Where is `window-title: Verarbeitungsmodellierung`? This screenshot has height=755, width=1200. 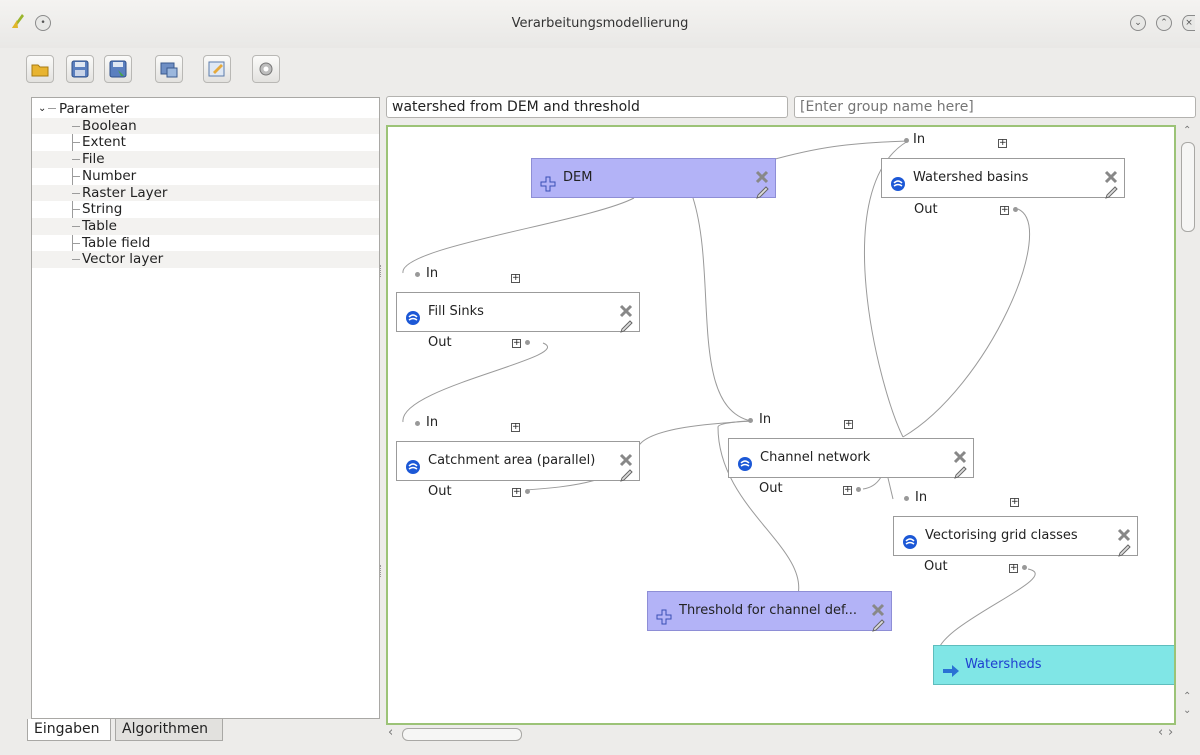
window-title: Verarbeitungsmodellierung is located at coordinates (600, 23).